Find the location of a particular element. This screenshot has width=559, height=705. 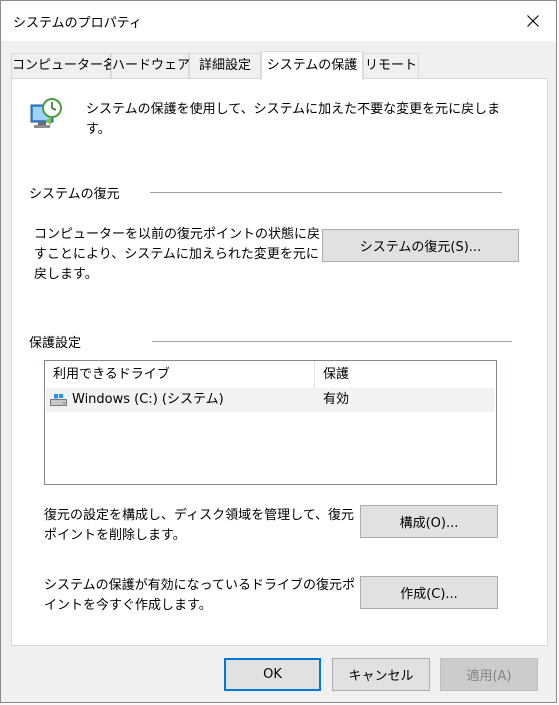

system-restore-group-title: システムの復元 is located at coordinates (74, 192).